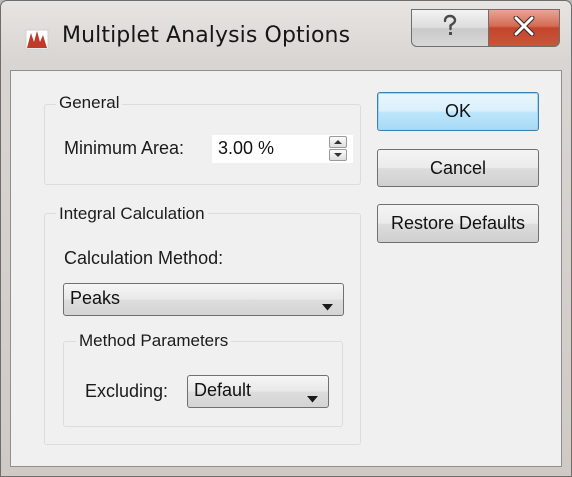 The image size is (572, 477). Describe the element at coordinates (223, 390) in the screenshot. I see `excluding-value: Default` at that location.